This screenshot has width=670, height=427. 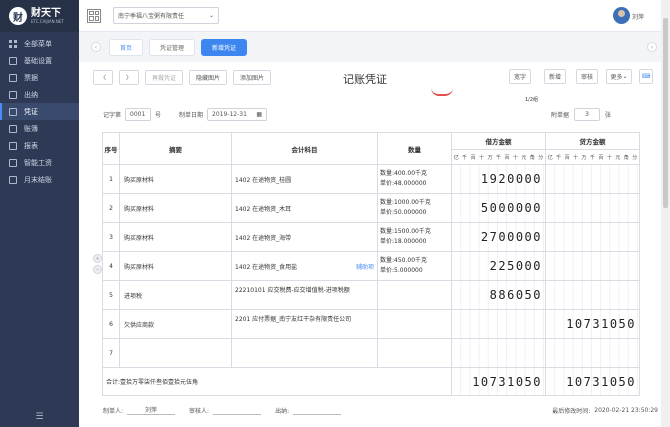 What do you see at coordinates (39, 179) in the screenshot?
I see `sidebar-item-month-closing: 月末结账` at bounding box center [39, 179].